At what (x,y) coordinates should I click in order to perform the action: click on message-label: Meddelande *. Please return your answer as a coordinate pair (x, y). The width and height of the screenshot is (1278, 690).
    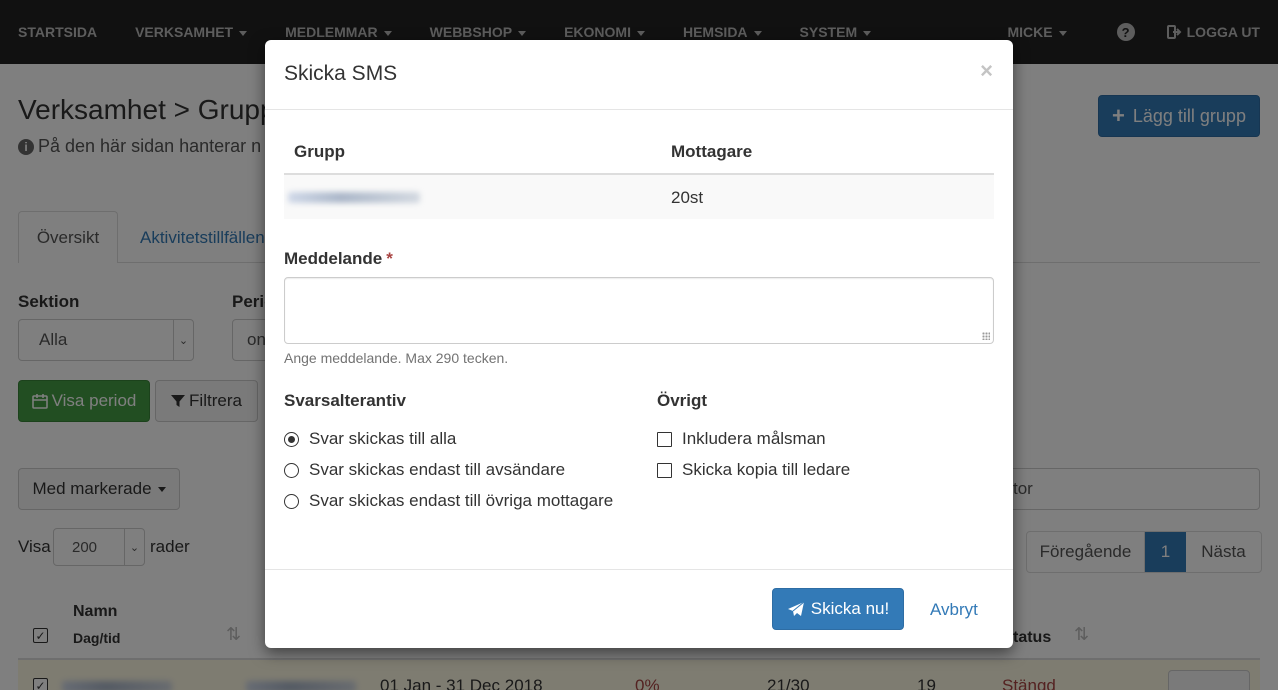
    Looking at the image, I should click on (338, 259).